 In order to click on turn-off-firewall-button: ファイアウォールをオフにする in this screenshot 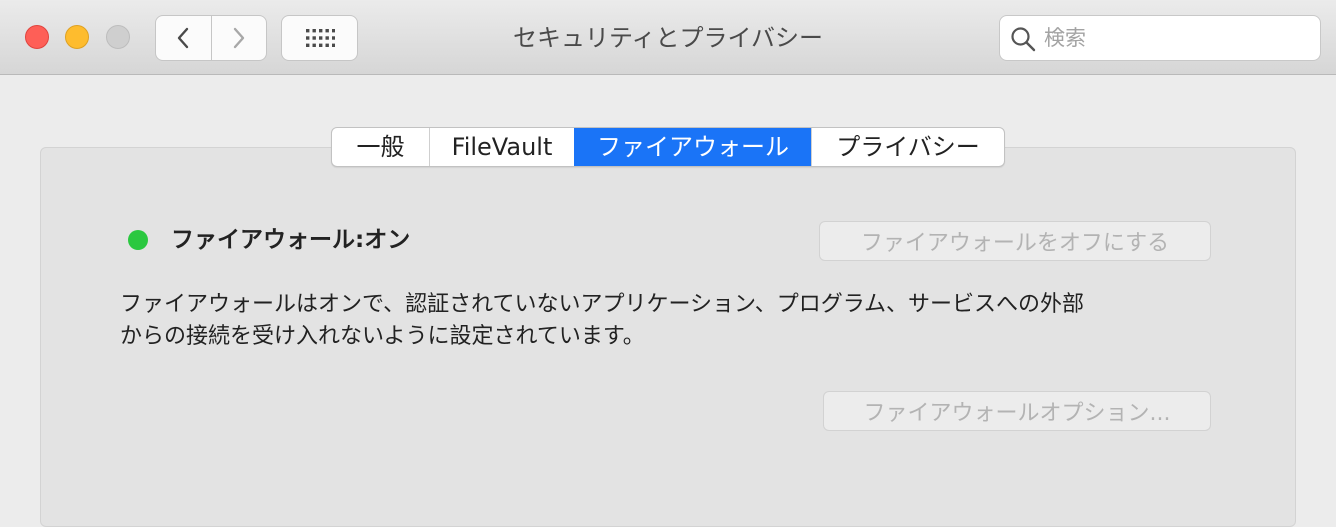, I will do `click(1015, 241)`.